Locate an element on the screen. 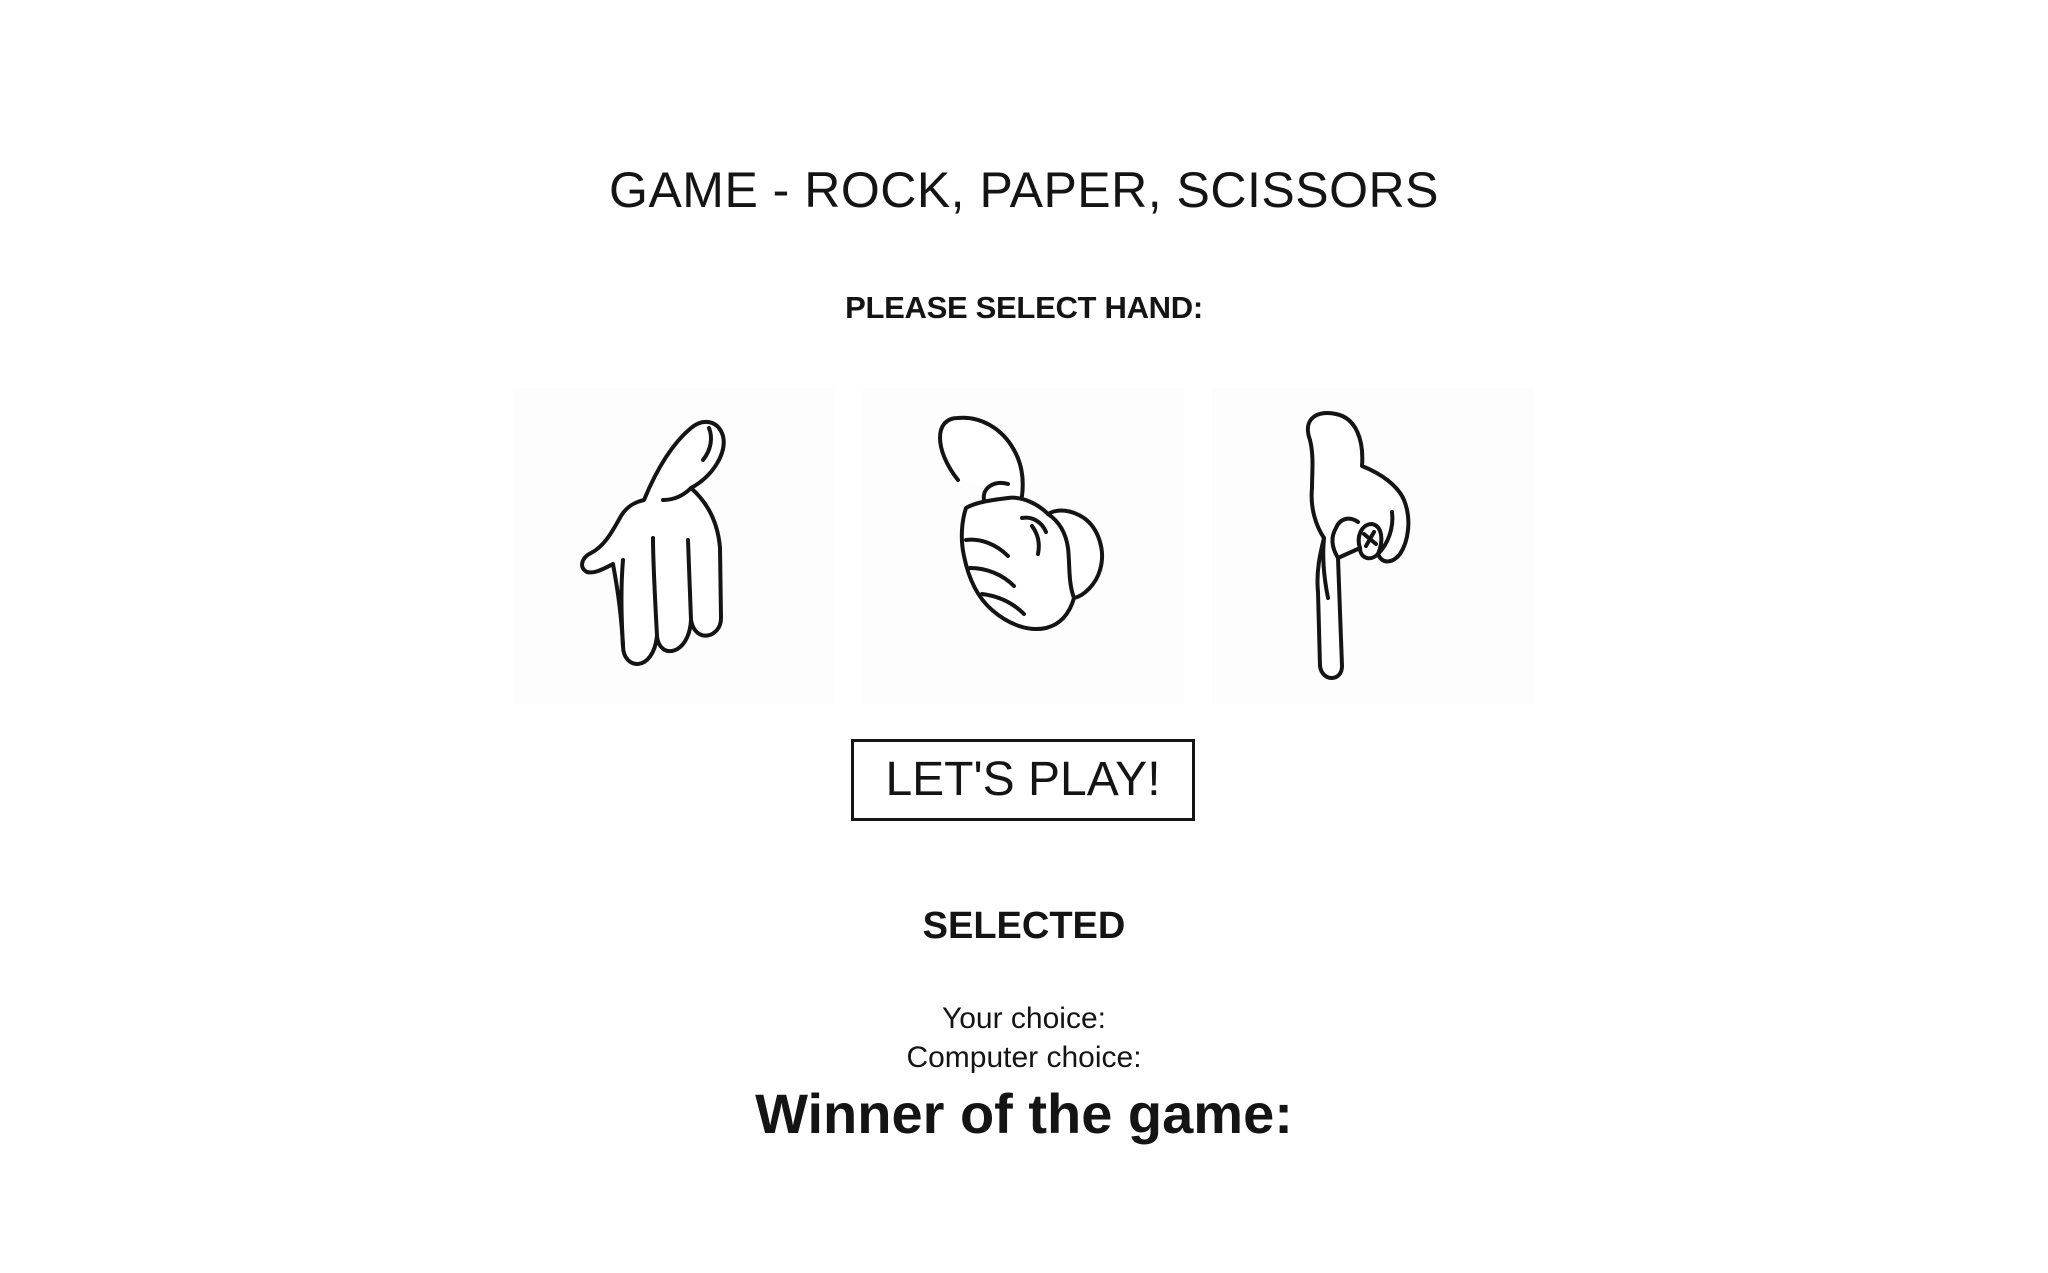 Image resolution: width=2048 pixels, height=1273 pixels. paper-hand-icon is located at coordinates (653, 542).